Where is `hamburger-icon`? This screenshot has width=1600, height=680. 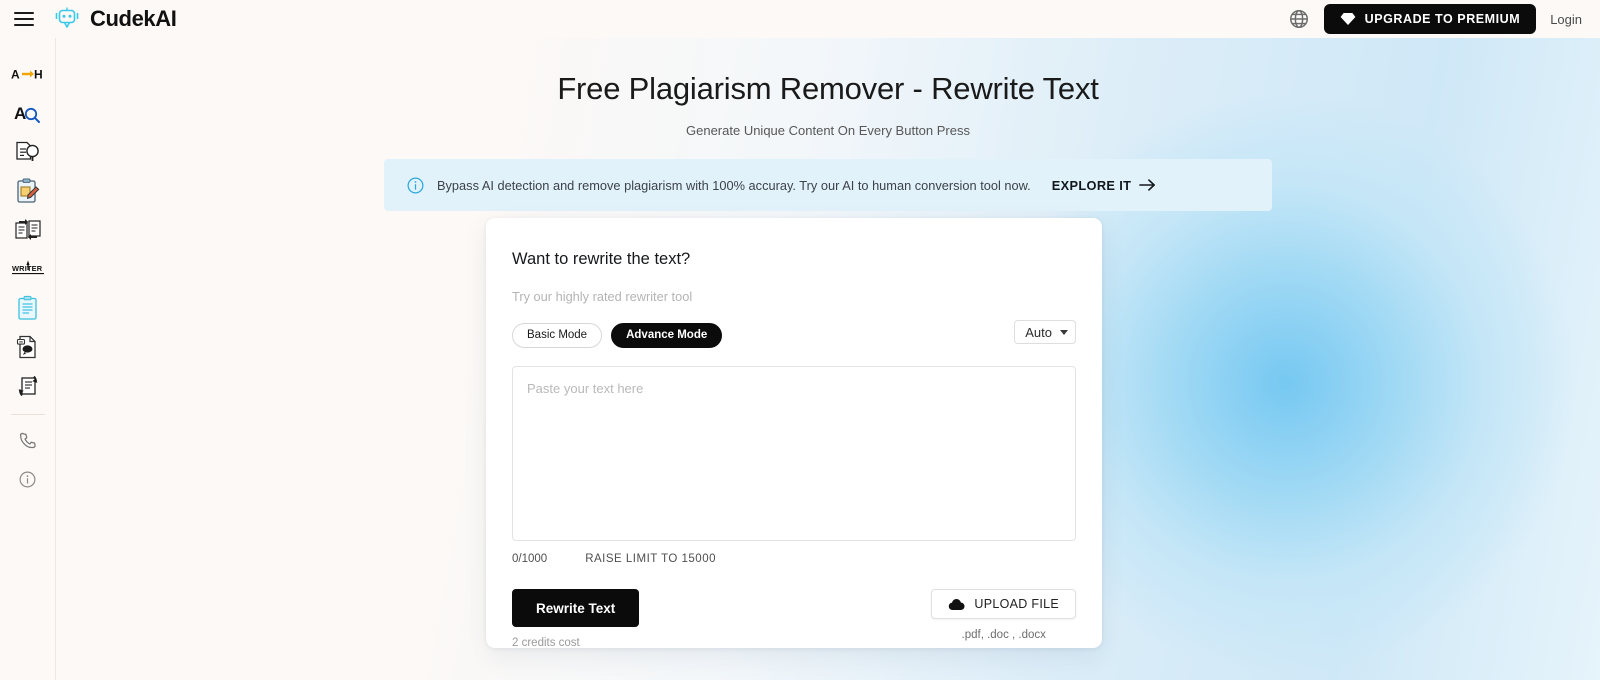 hamburger-icon is located at coordinates (24, 19).